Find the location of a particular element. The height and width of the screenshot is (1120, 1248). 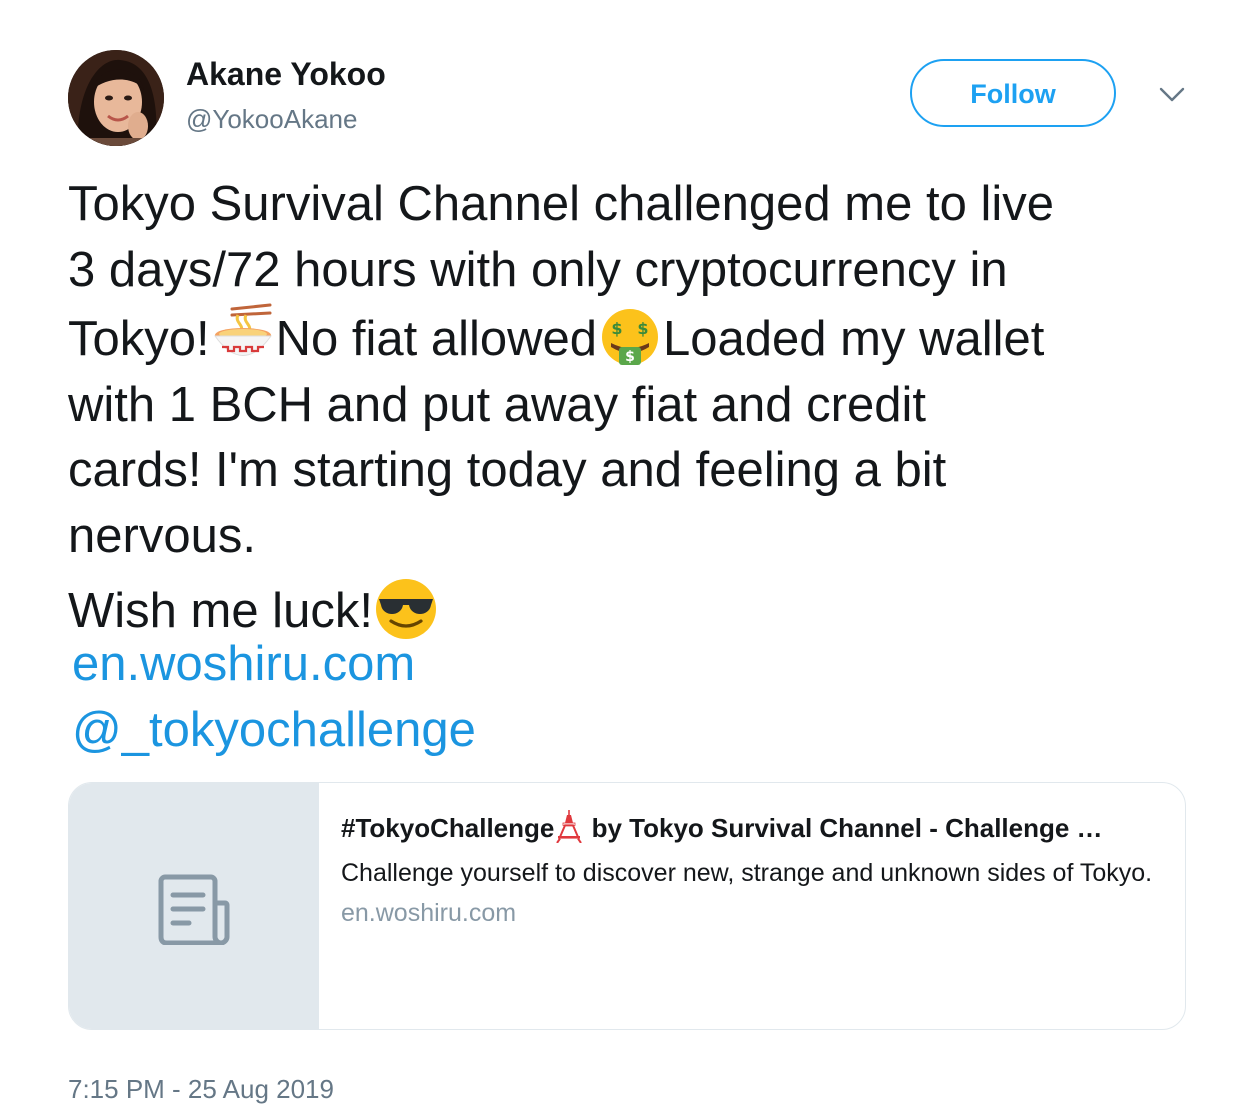

tweet-text-fragment: Wish me luck! is located at coordinates (220, 611).